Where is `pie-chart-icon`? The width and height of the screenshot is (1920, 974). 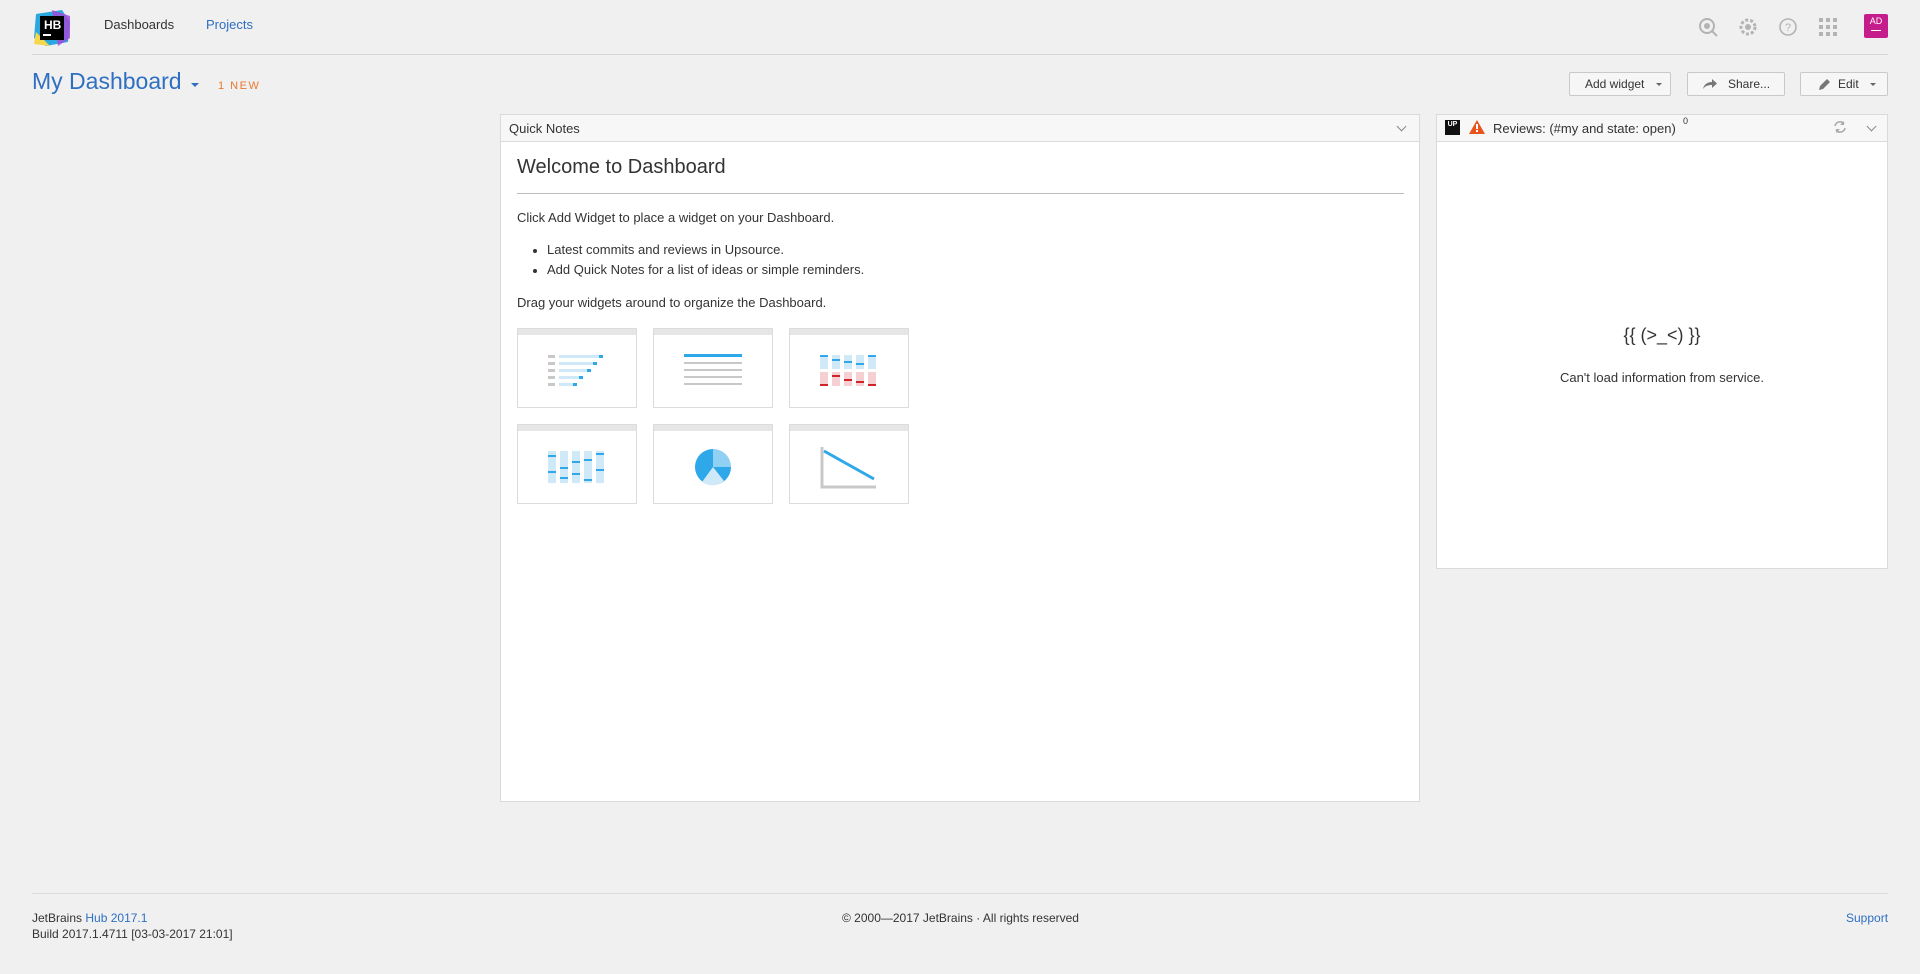 pie-chart-icon is located at coordinates (713, 467).